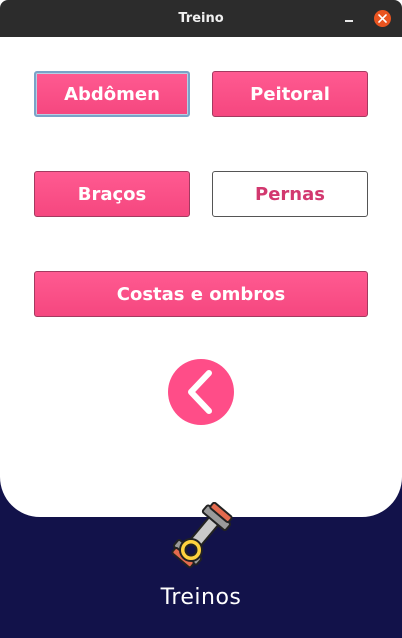 Image resolution: width=402 pixels, height=638 pixels. I want to click on dumbbell-icon, so click(202, 535).